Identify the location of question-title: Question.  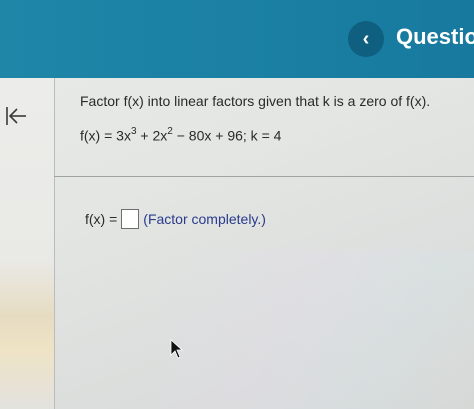
(435, 36).